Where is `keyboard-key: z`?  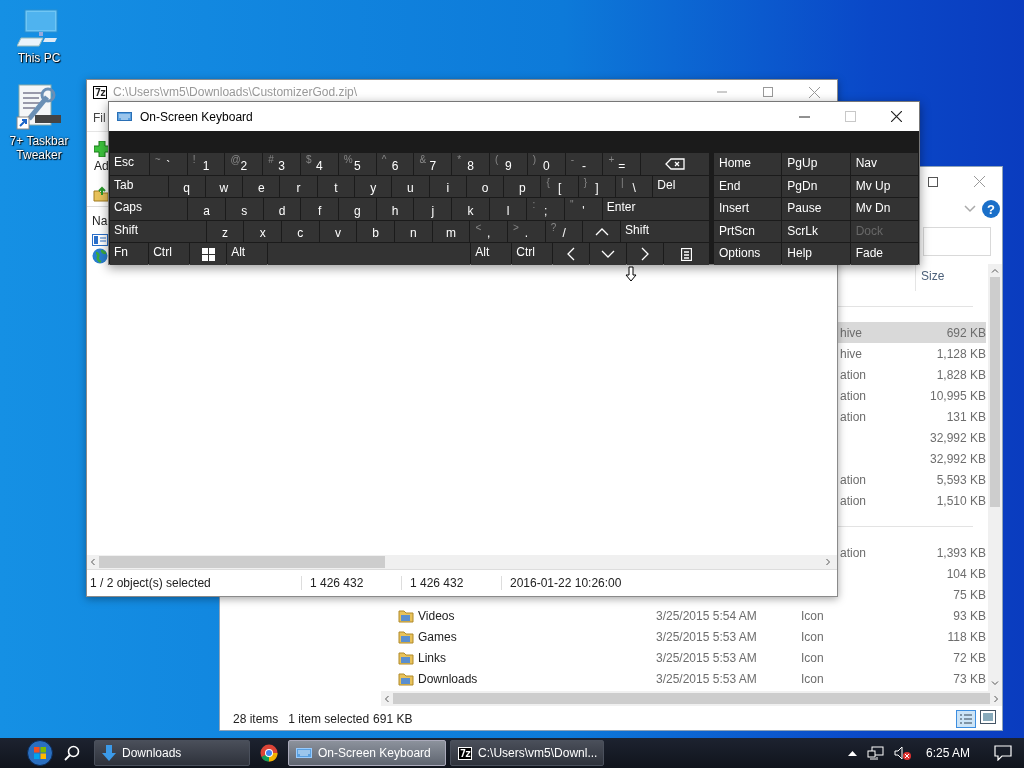 keyboard-key: z is located at coordinates (225, 231).